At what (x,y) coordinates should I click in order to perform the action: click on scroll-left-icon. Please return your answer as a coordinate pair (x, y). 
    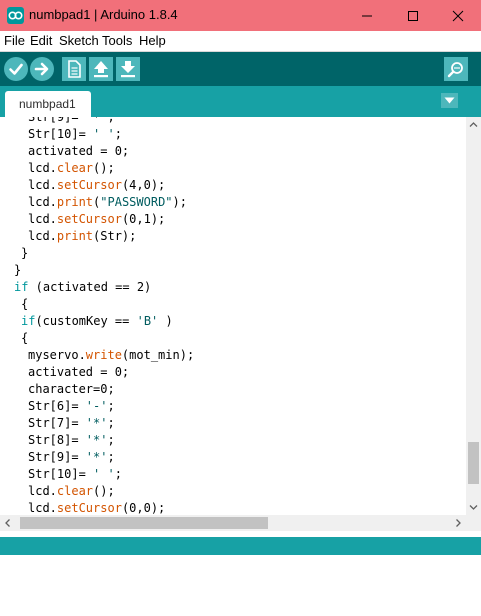
    Looking at the image, I should click on (8, 523).